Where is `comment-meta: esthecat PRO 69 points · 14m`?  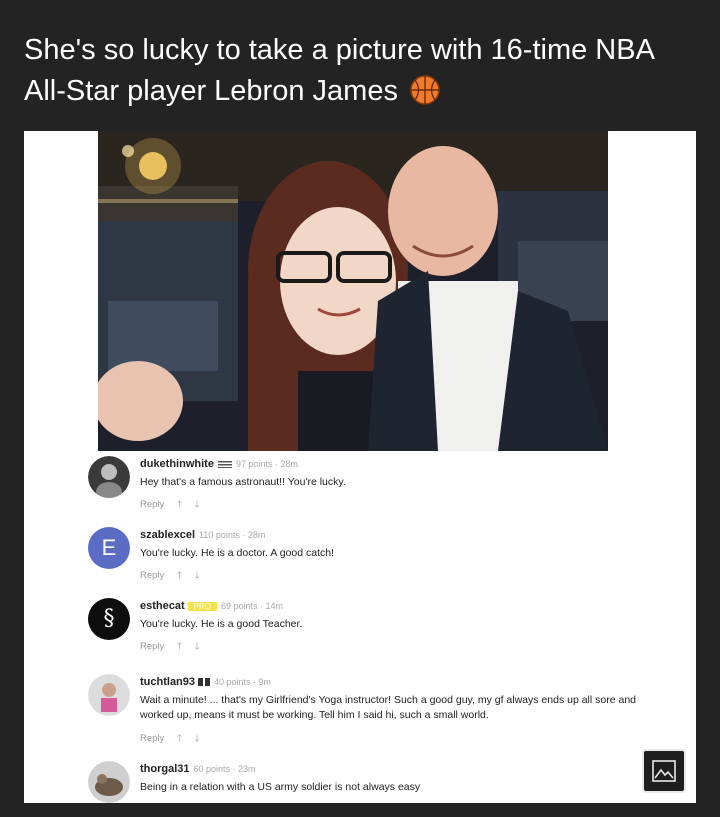 comment-meta: esthecat PRO 69 points · 14m is located at coordinates (211, 606).